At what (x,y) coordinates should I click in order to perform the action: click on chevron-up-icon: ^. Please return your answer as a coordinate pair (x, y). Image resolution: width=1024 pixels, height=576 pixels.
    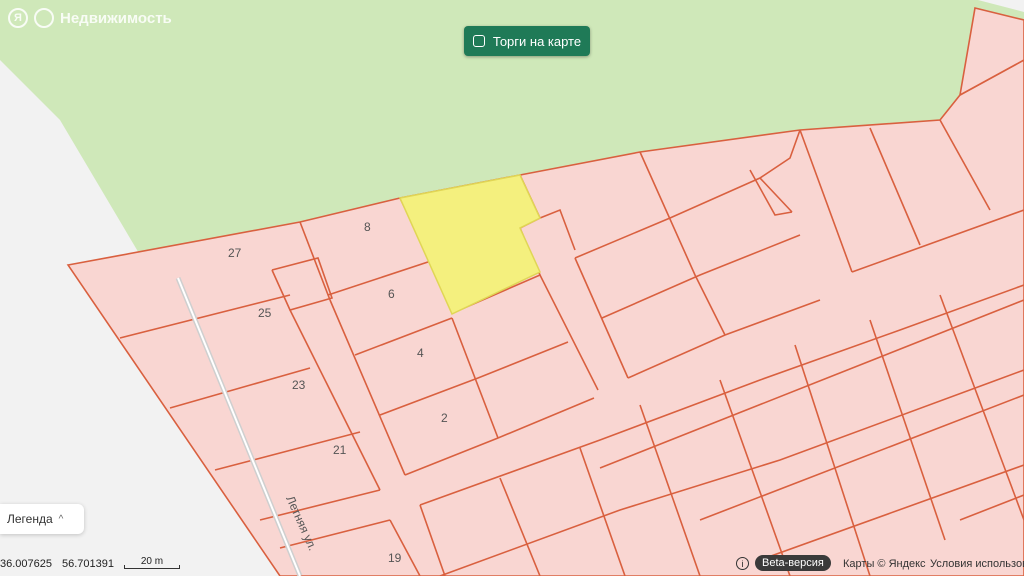
    Looking at the image, I should click on (61, 519).